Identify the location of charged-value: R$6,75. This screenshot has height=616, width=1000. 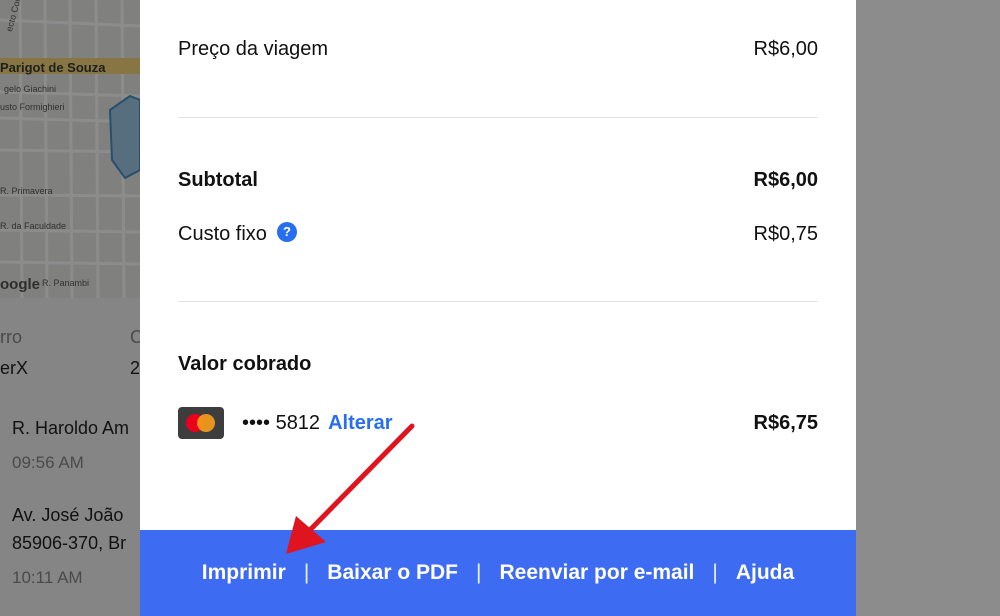
(786, 422).